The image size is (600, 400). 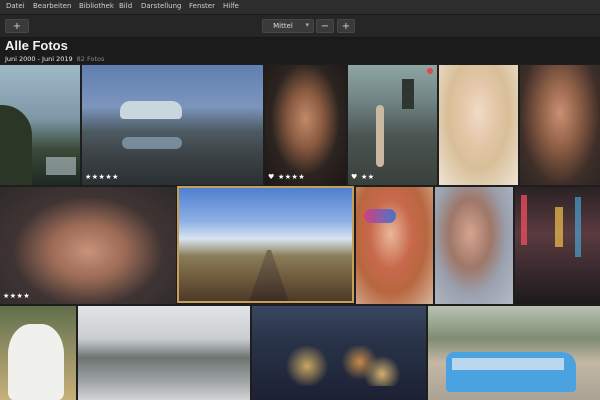 What do you see at coordinates (17, 26) in the screenshot?
I see `add-button: +` at bounding box center [17, 26].